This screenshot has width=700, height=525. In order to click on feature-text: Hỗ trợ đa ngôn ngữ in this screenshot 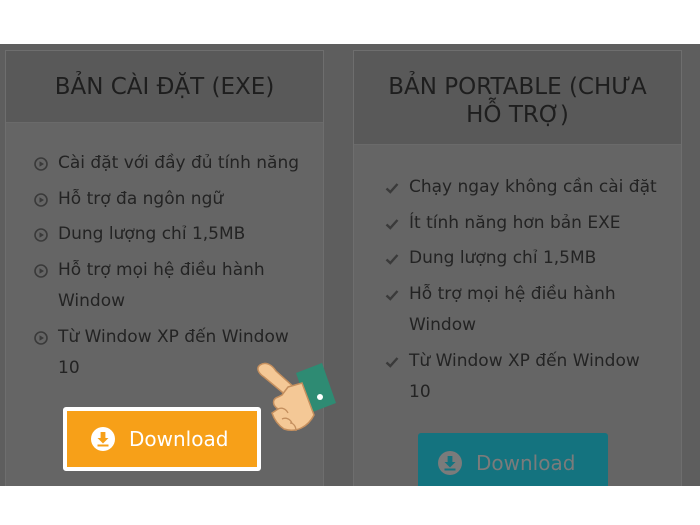, I will do `click(141, 198)`.